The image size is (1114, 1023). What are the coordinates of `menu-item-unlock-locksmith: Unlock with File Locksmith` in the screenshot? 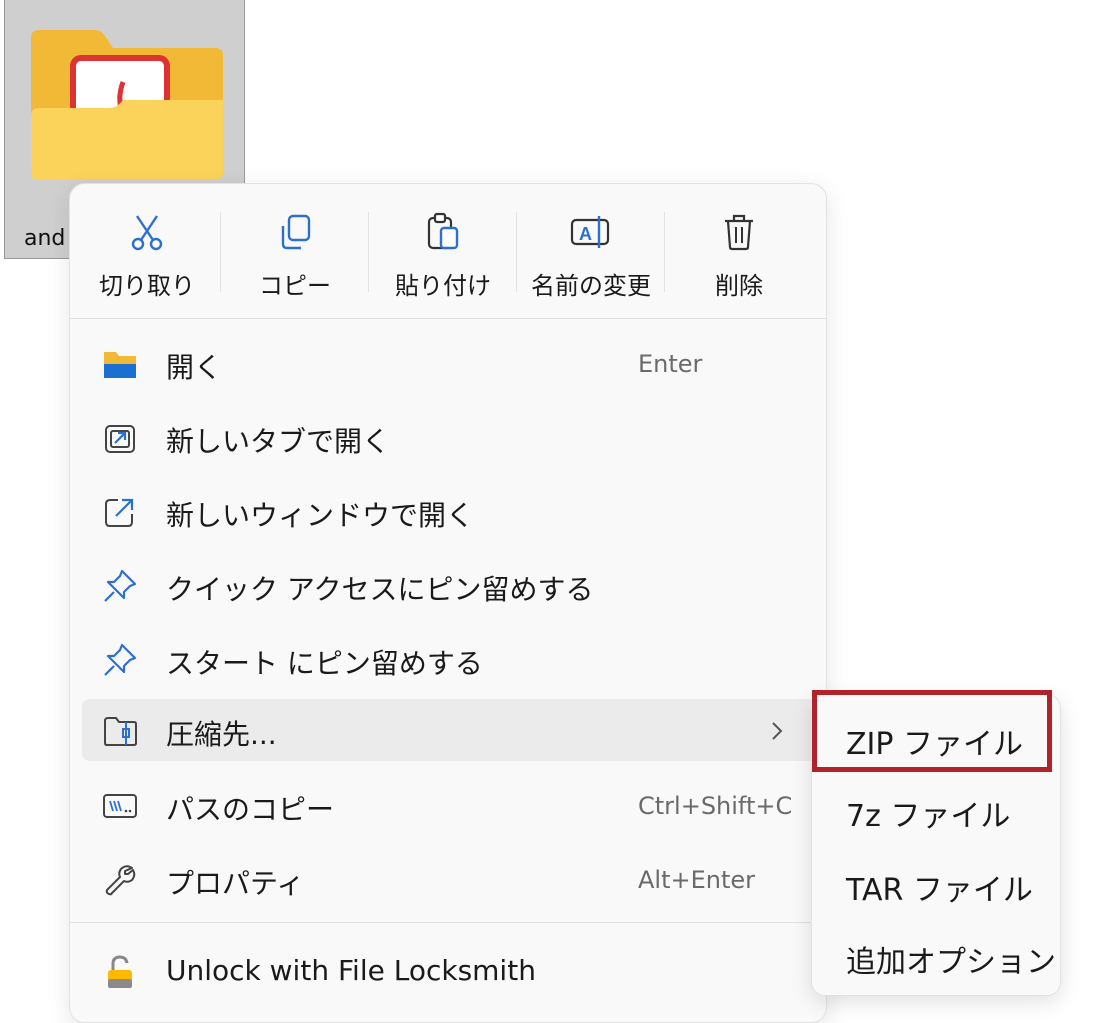 It's located at (449, 971).